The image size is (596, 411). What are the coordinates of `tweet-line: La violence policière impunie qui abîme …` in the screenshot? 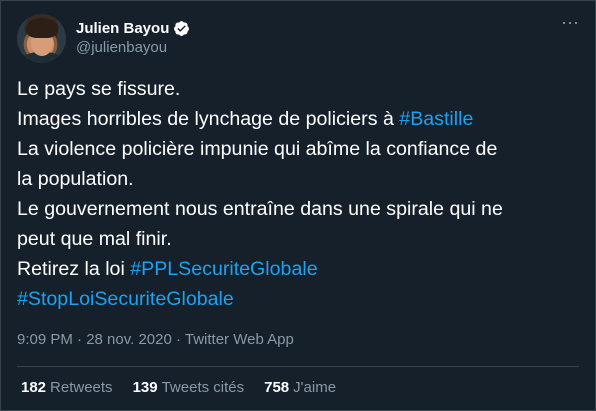 It's located at (302, 149).